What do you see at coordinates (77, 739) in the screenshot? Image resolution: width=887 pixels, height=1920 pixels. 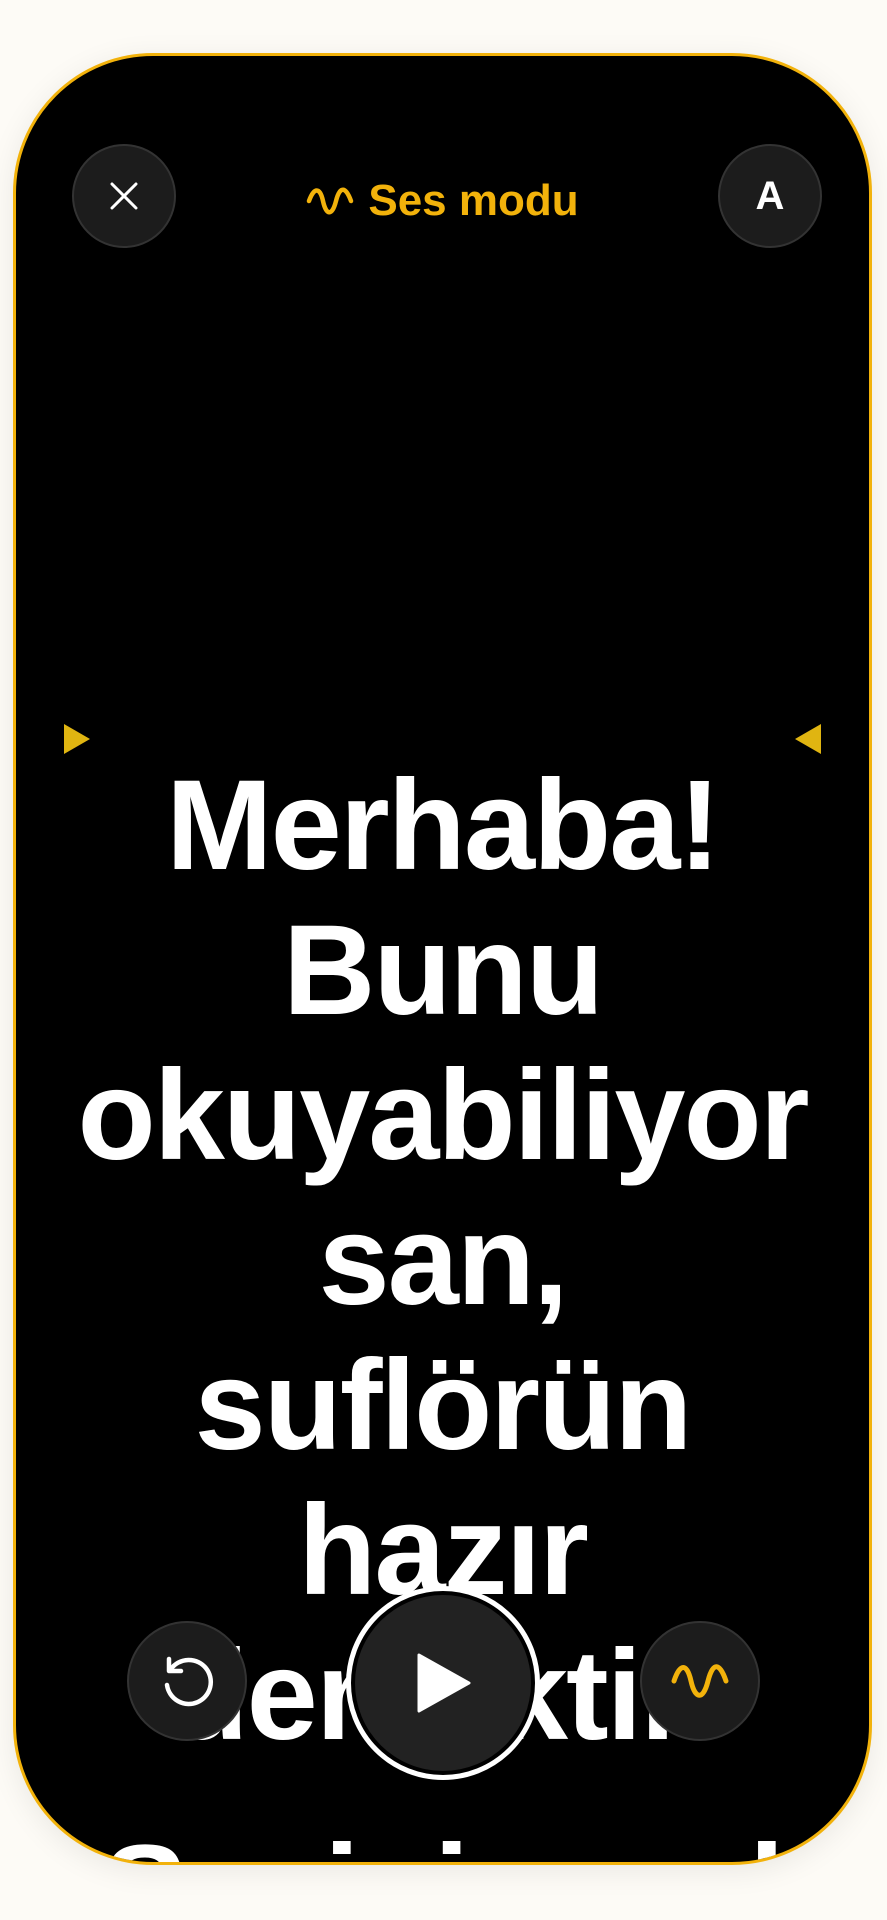 I see `reading-line-marker-left-icon` at bounding box center [77, 739].